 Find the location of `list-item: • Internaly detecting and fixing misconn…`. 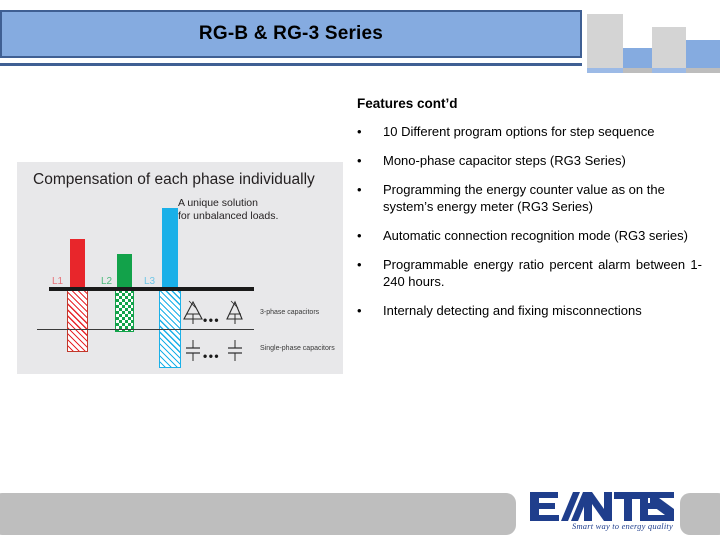

list-item: • Internaly detecting and fixing misconn… is located at coordinates (529, 310).